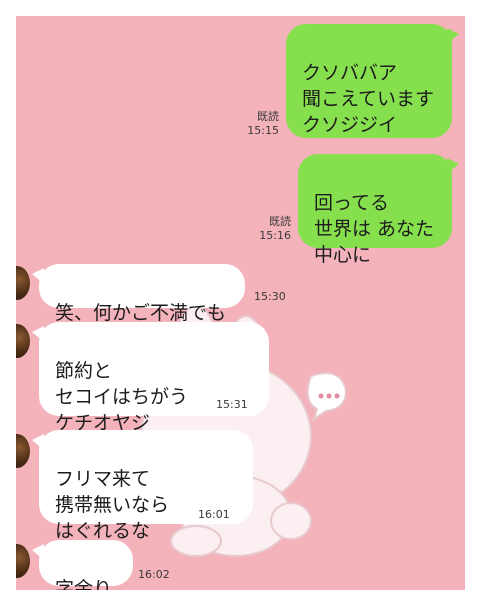  What do you see at coordinates (138, 294) in the screenshot?
I see `incoming-message: 笑、何かご不満でも` at bounding box center [138, 294].